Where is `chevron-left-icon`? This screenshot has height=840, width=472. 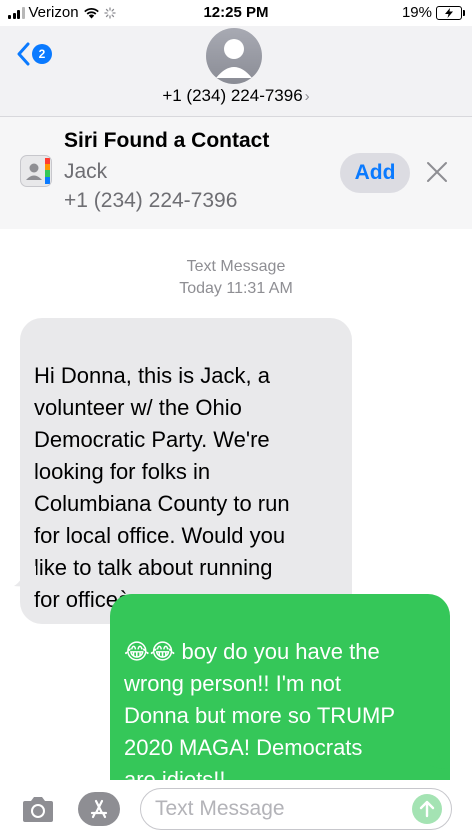 chevron-left-icon is located at coordinates (23, 54).